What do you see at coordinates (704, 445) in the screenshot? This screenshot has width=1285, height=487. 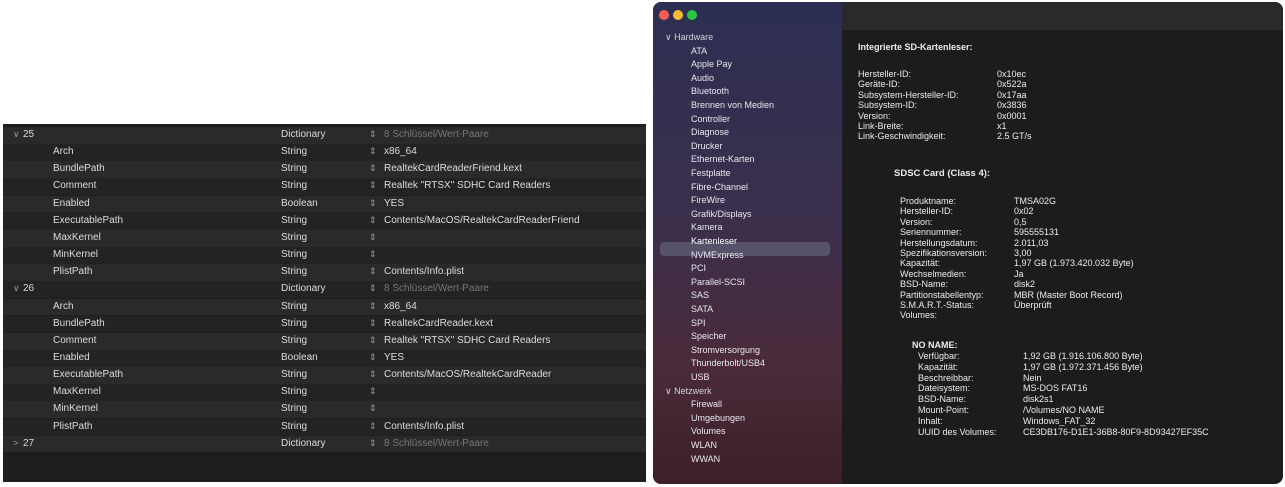 I see `sidebar-item: WLAN` at bounding box center [704, 445].